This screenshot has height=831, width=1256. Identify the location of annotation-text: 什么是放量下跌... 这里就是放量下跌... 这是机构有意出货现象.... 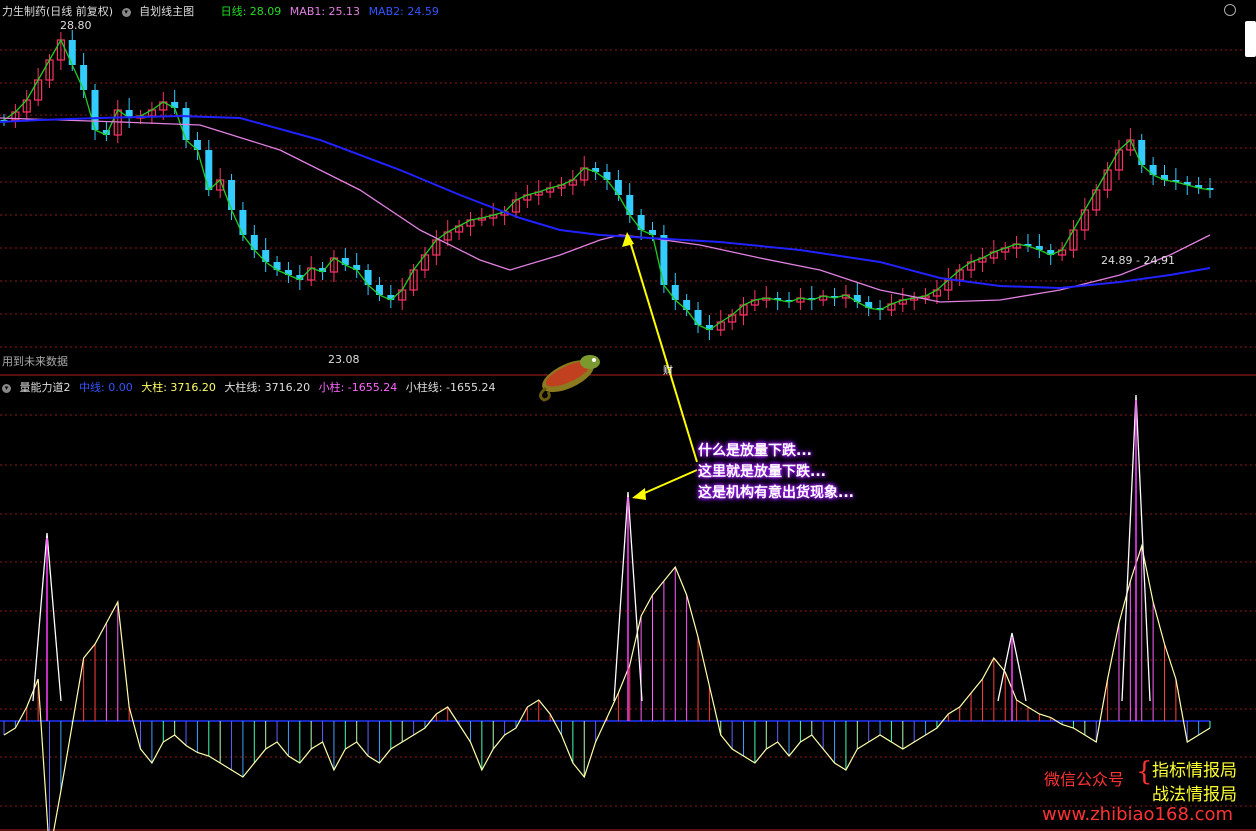
(776, 472).